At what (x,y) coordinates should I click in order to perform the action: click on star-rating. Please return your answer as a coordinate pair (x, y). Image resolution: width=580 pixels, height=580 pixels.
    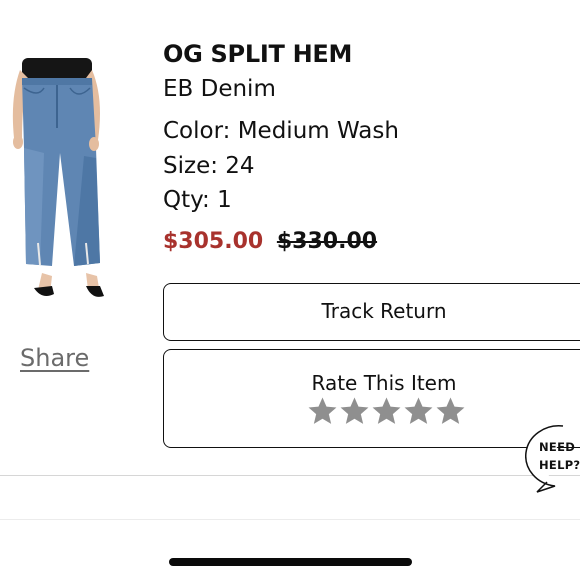
    Looking at the image, I should click on (387, 414).